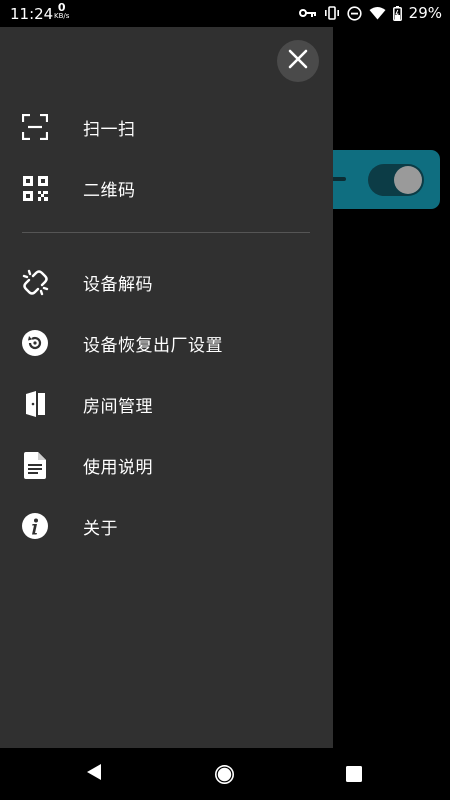 This screenshot has width=450, height=800. I want to click on status-icons: 29%, so click(370, 13).